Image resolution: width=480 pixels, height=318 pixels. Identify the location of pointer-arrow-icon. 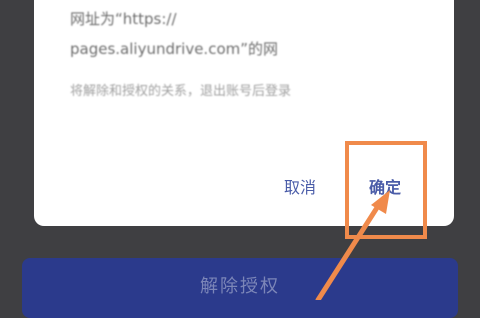
(352, 245).